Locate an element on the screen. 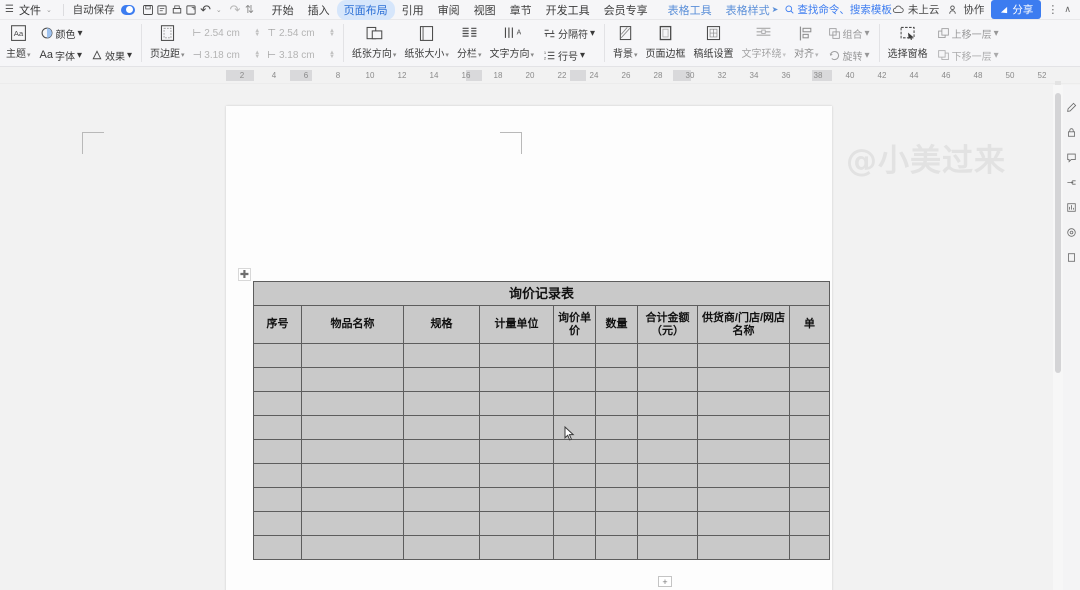  theme-button: Aa 主题▾ is located at coordinates (17, 40).